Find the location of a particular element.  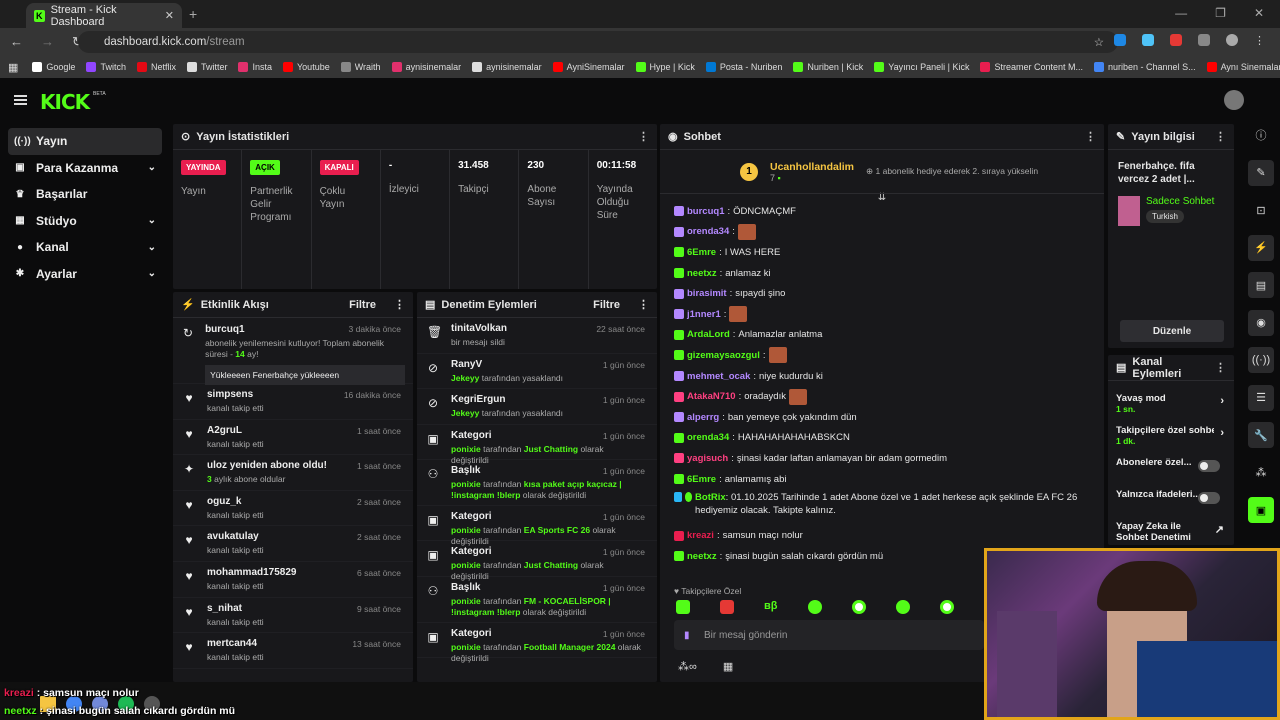

minimize-icon: — is located at coordinates (1181, 13).